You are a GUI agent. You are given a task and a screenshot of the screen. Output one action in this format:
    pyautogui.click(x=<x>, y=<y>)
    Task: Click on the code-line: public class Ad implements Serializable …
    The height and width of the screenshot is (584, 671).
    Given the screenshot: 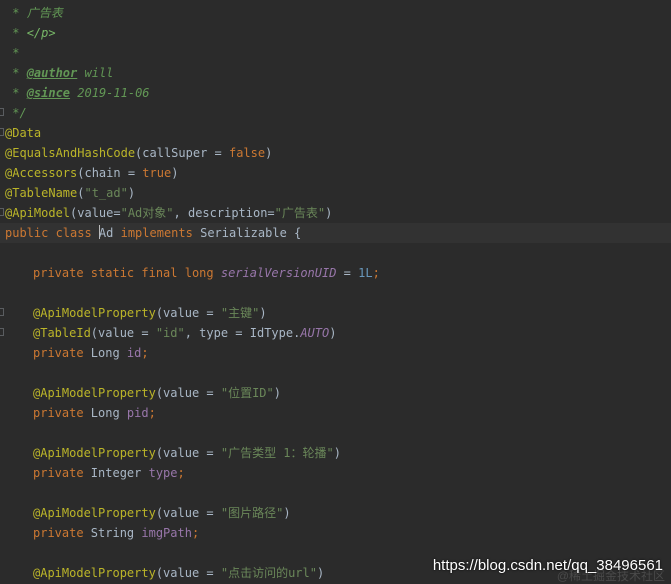 What is the action you would take?
    pyautogui.click(x=335, y=233)
    